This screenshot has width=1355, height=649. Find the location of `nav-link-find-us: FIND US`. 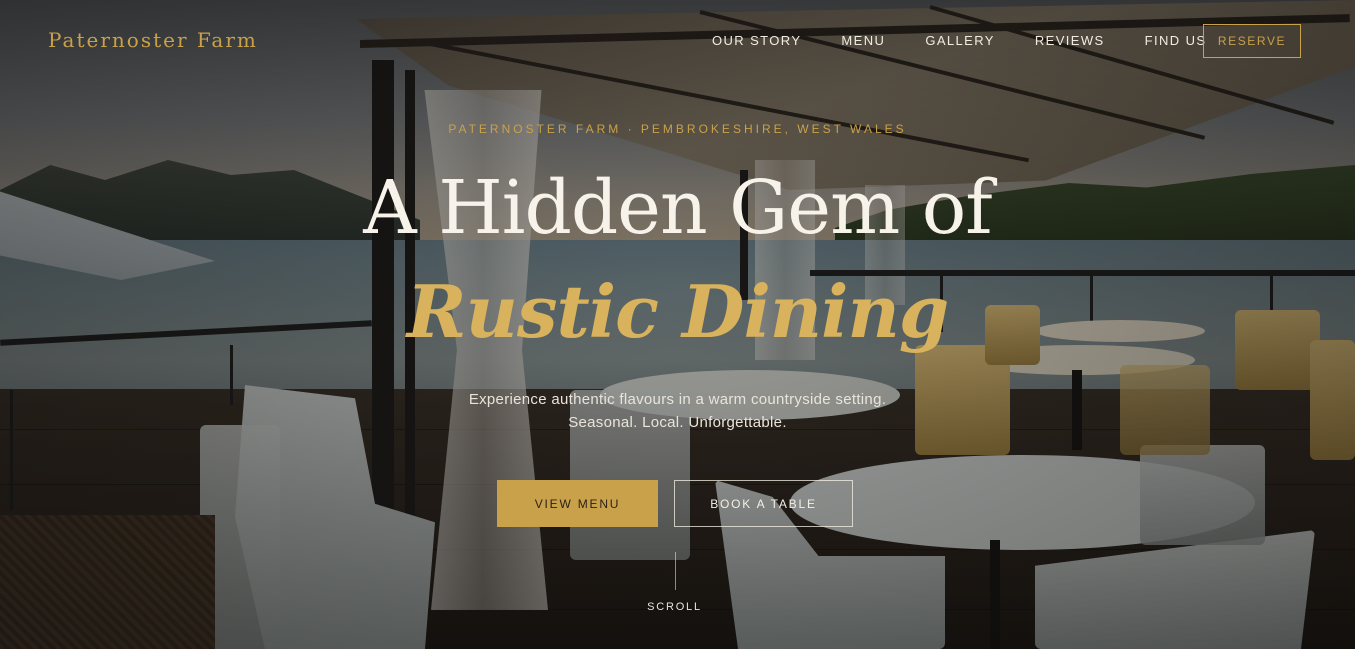

nav-link-find-us: FIND US is located at coordinates (1176, 40).